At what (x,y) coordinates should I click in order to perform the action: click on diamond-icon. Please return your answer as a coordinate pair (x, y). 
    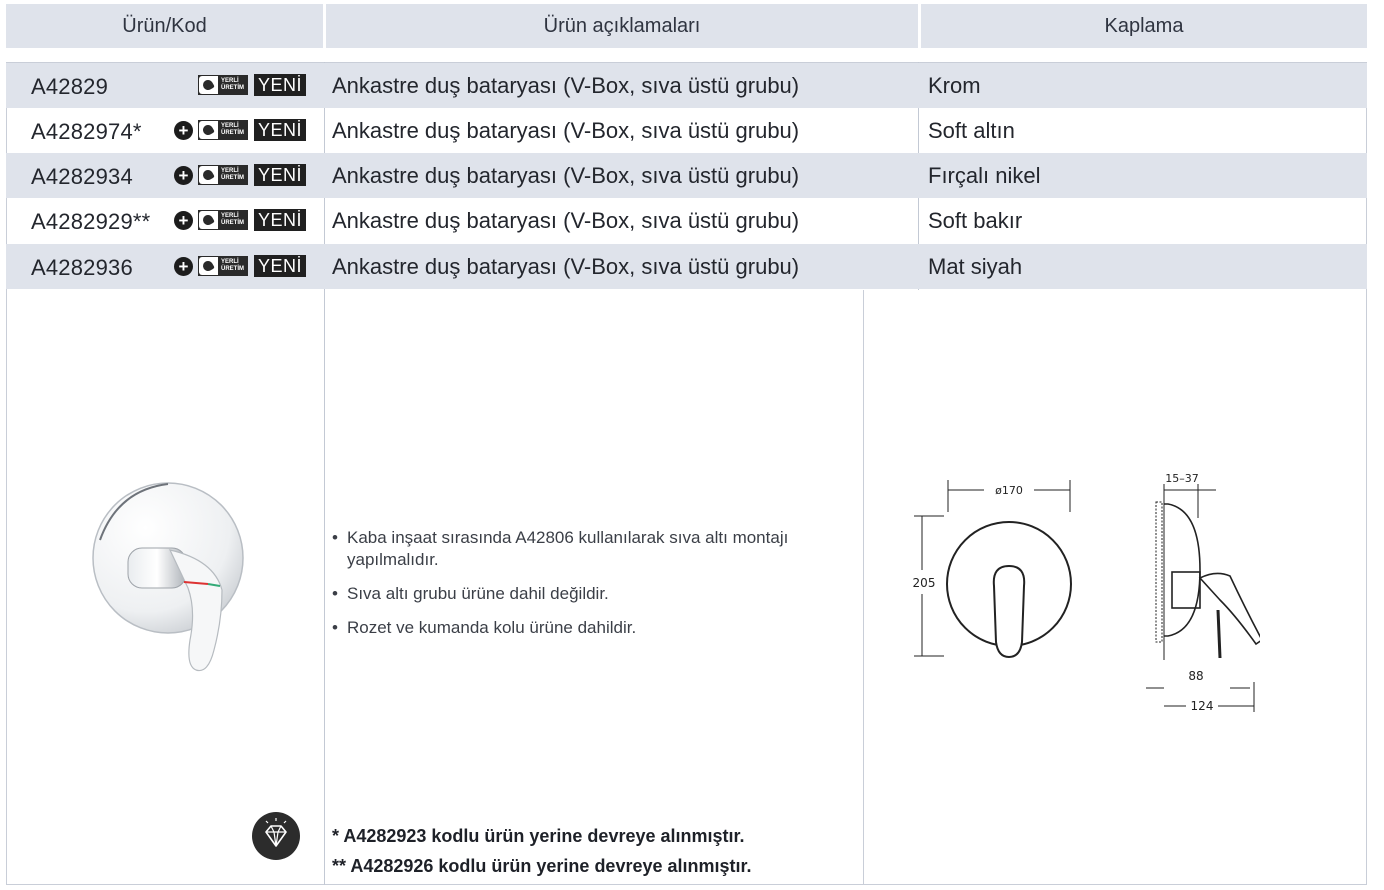
    Looking at the image, I should click on (276, 836).